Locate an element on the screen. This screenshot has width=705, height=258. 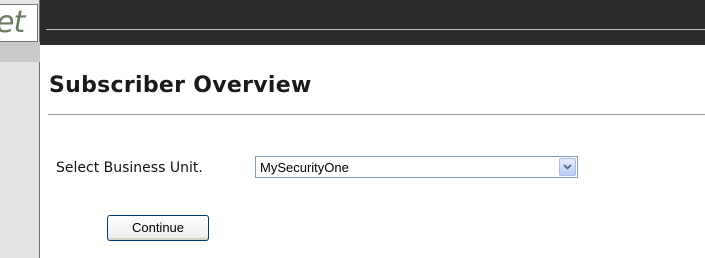
chevron-down-icon is located at coordinates (567, 167).